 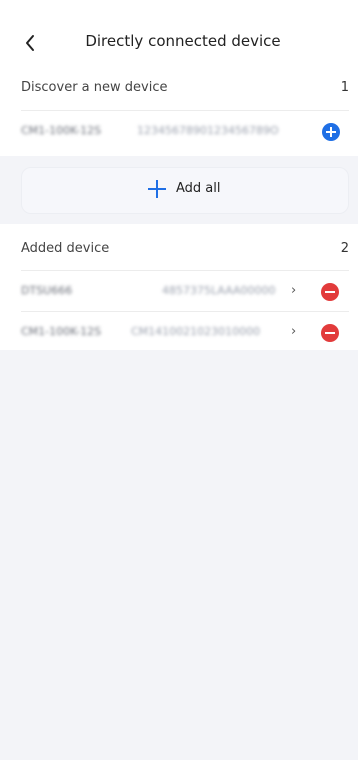 I want to click on added-device-row: DTSU666 4857375LAAA00000 ›, so click(x=185, y=292).